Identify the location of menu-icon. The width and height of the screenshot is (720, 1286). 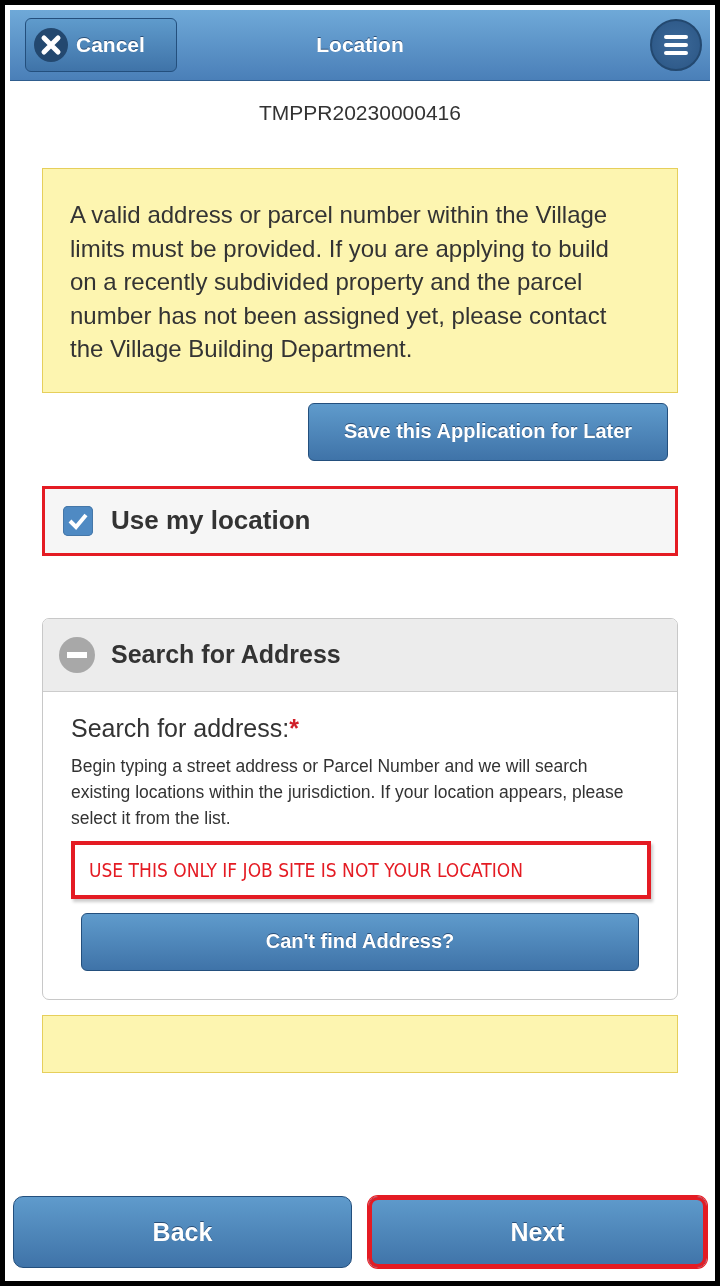
(676, 45).